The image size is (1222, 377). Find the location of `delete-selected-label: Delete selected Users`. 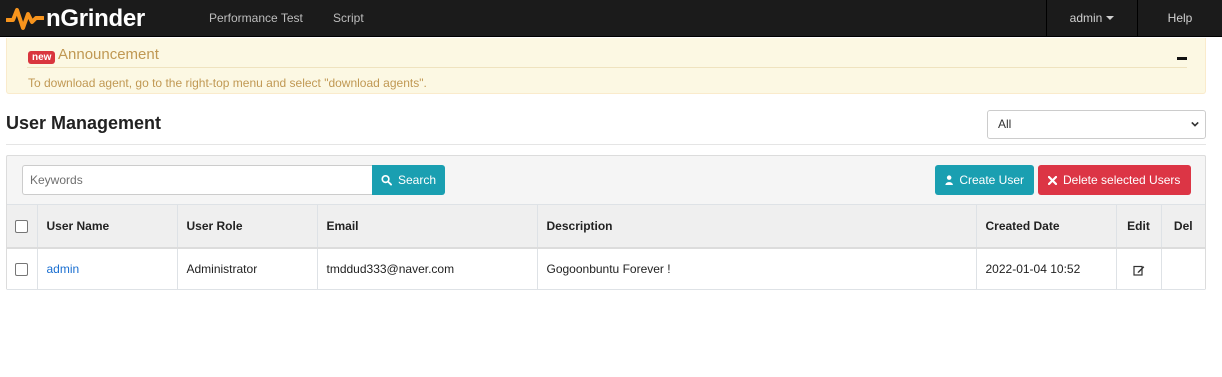

delete-selected-label: Delete selected Users is located at coordinates (1122, 180).